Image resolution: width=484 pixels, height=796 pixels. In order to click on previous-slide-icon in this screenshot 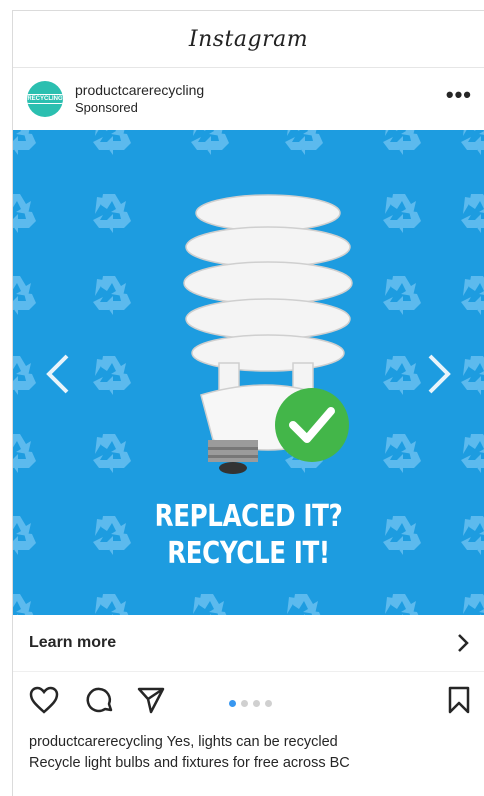, I will do `click(58, 374)`.